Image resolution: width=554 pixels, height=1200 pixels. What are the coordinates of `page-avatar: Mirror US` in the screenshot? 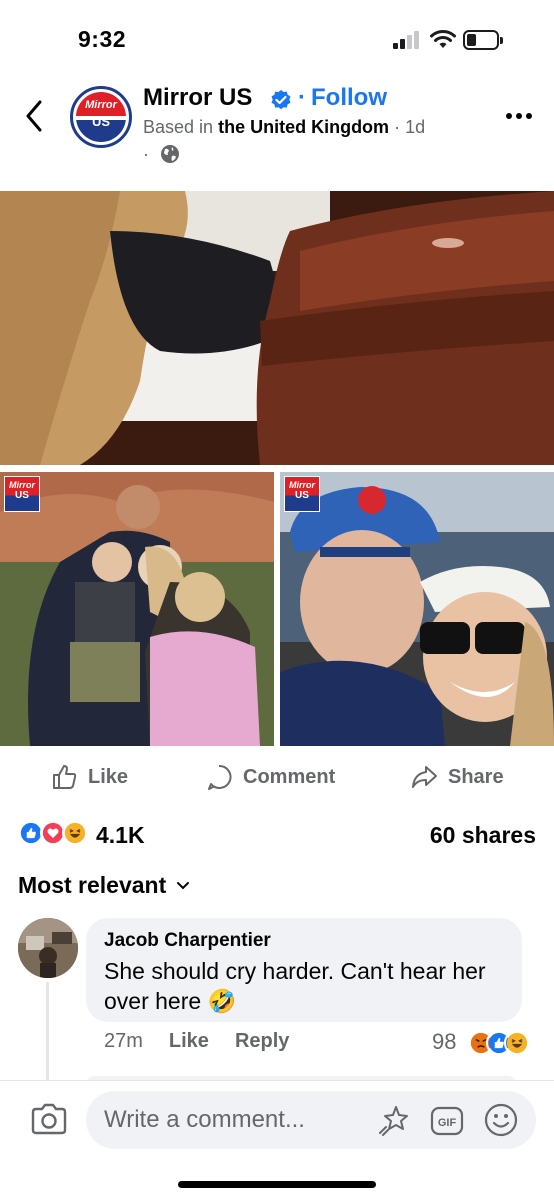 It's located at (101, 117).